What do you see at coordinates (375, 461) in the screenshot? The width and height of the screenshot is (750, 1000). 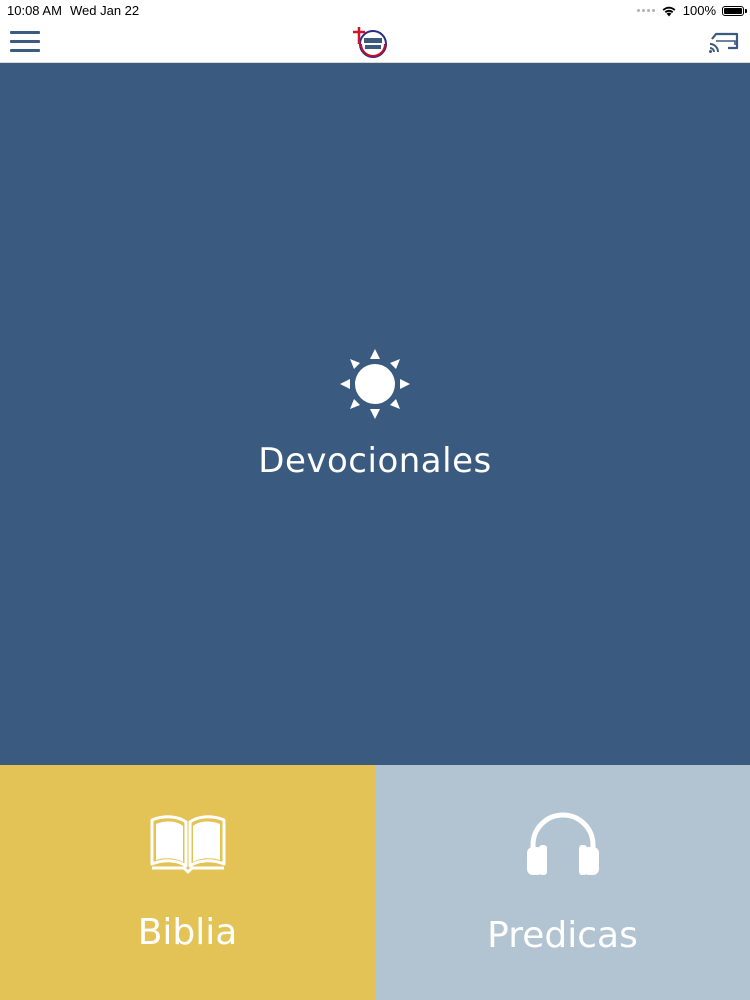 I see `devocionales-label: Devocionales` at bounding box center [375, 461].